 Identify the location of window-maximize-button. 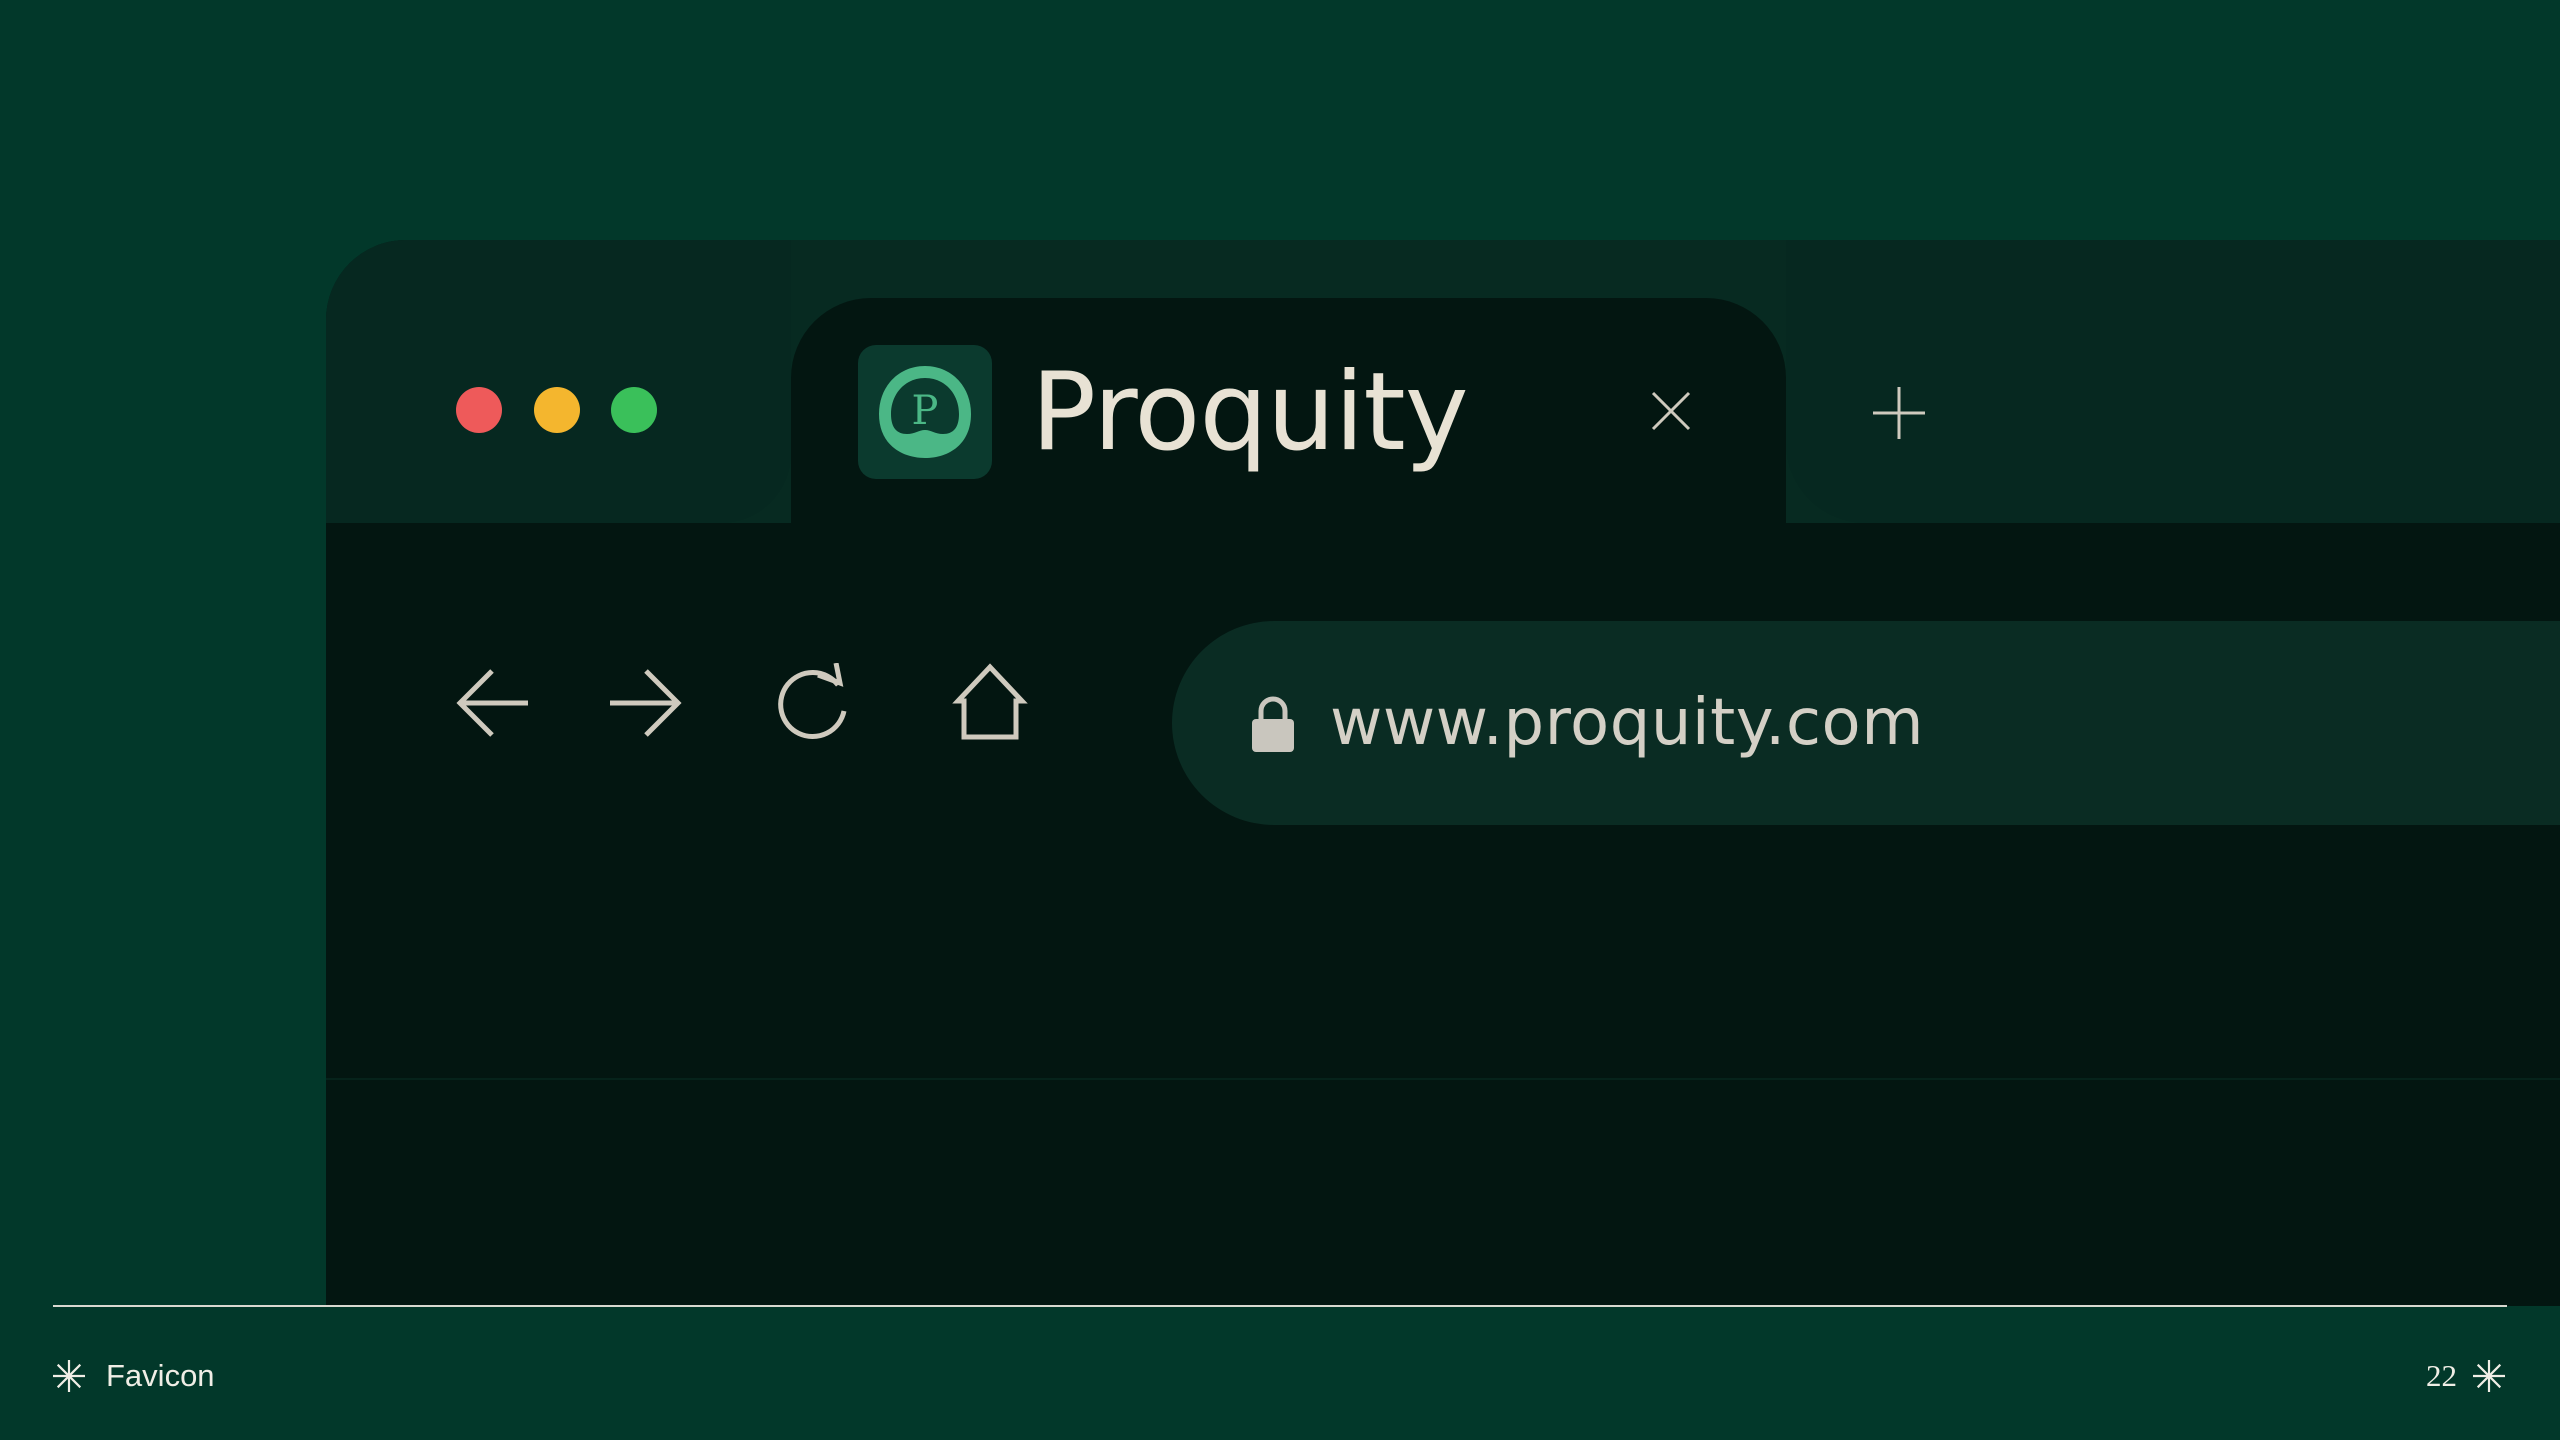
(634, 410).